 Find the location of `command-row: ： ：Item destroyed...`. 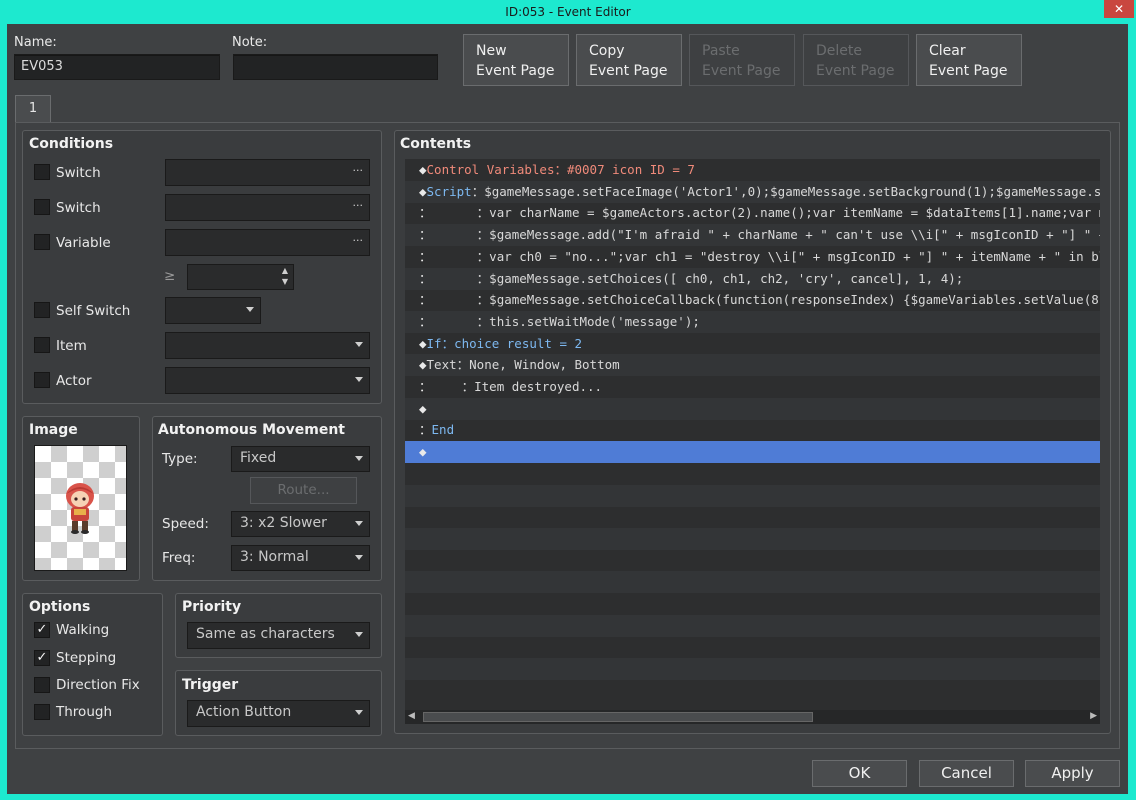

command-row: ： ：Item destroyed... is located at coordinates (752, 387).